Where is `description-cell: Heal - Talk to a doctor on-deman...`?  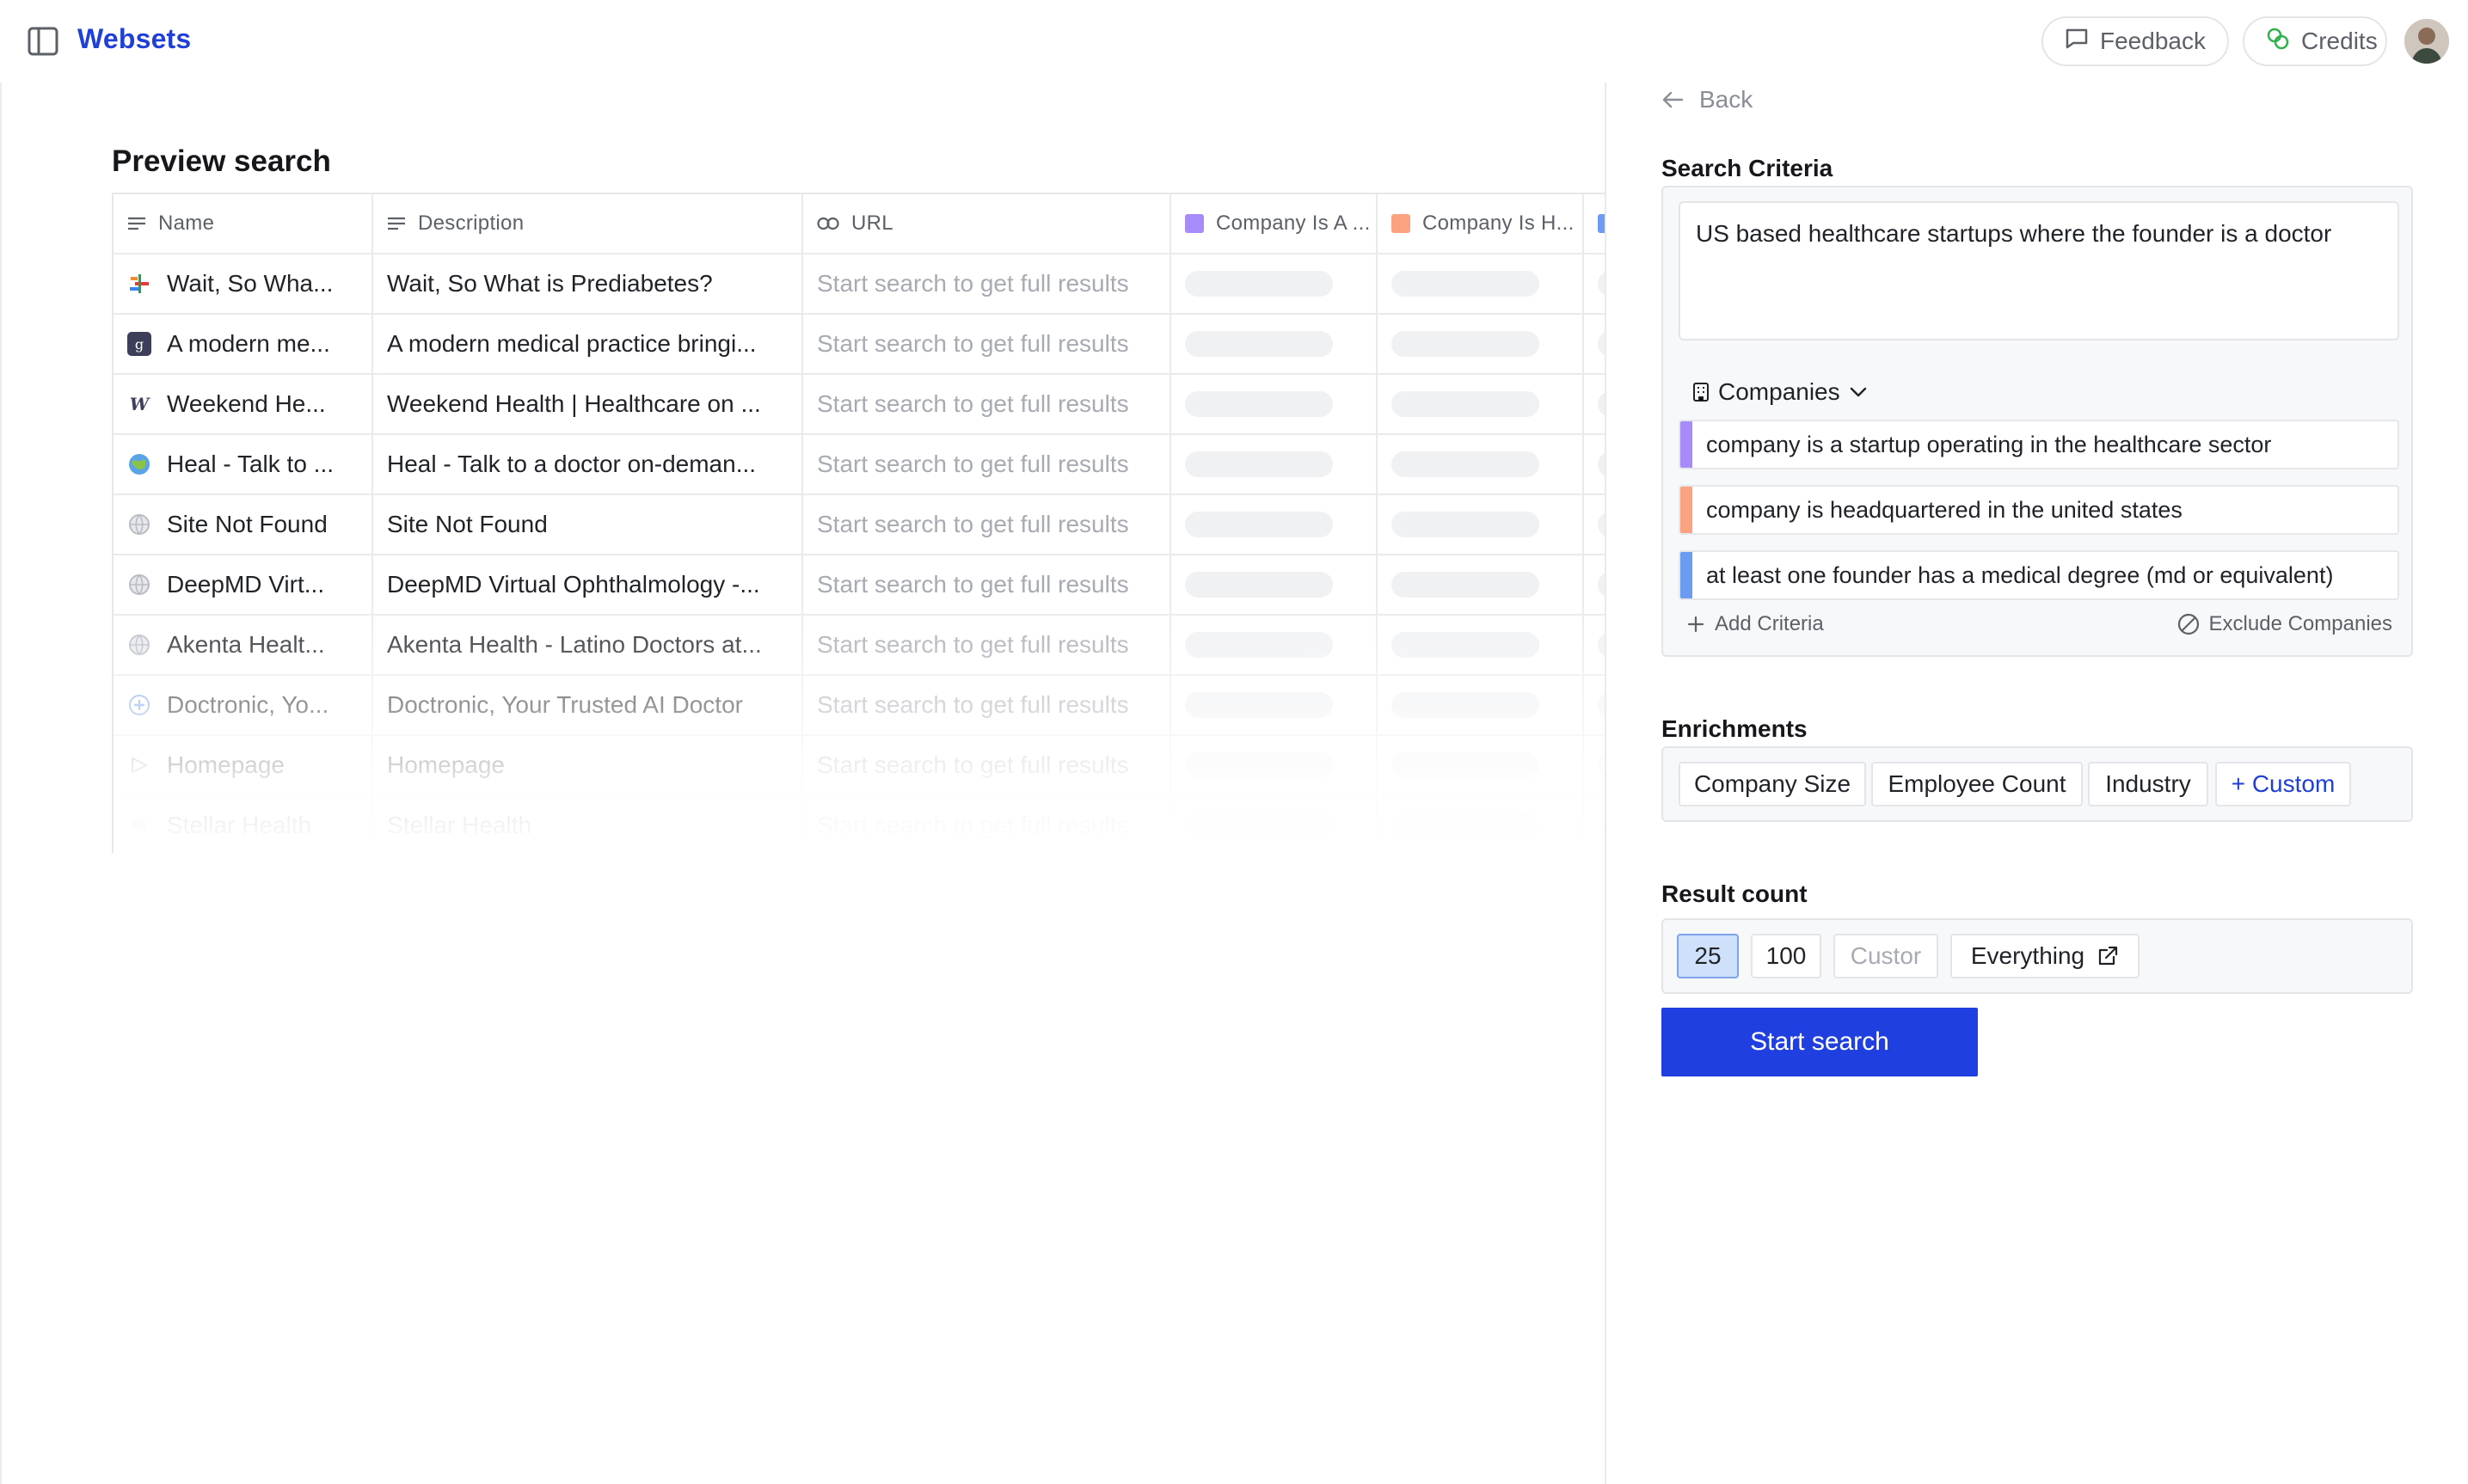 description-cell: Heal - Talk to a doctor on-deman... is located at coordinates (588, 464).